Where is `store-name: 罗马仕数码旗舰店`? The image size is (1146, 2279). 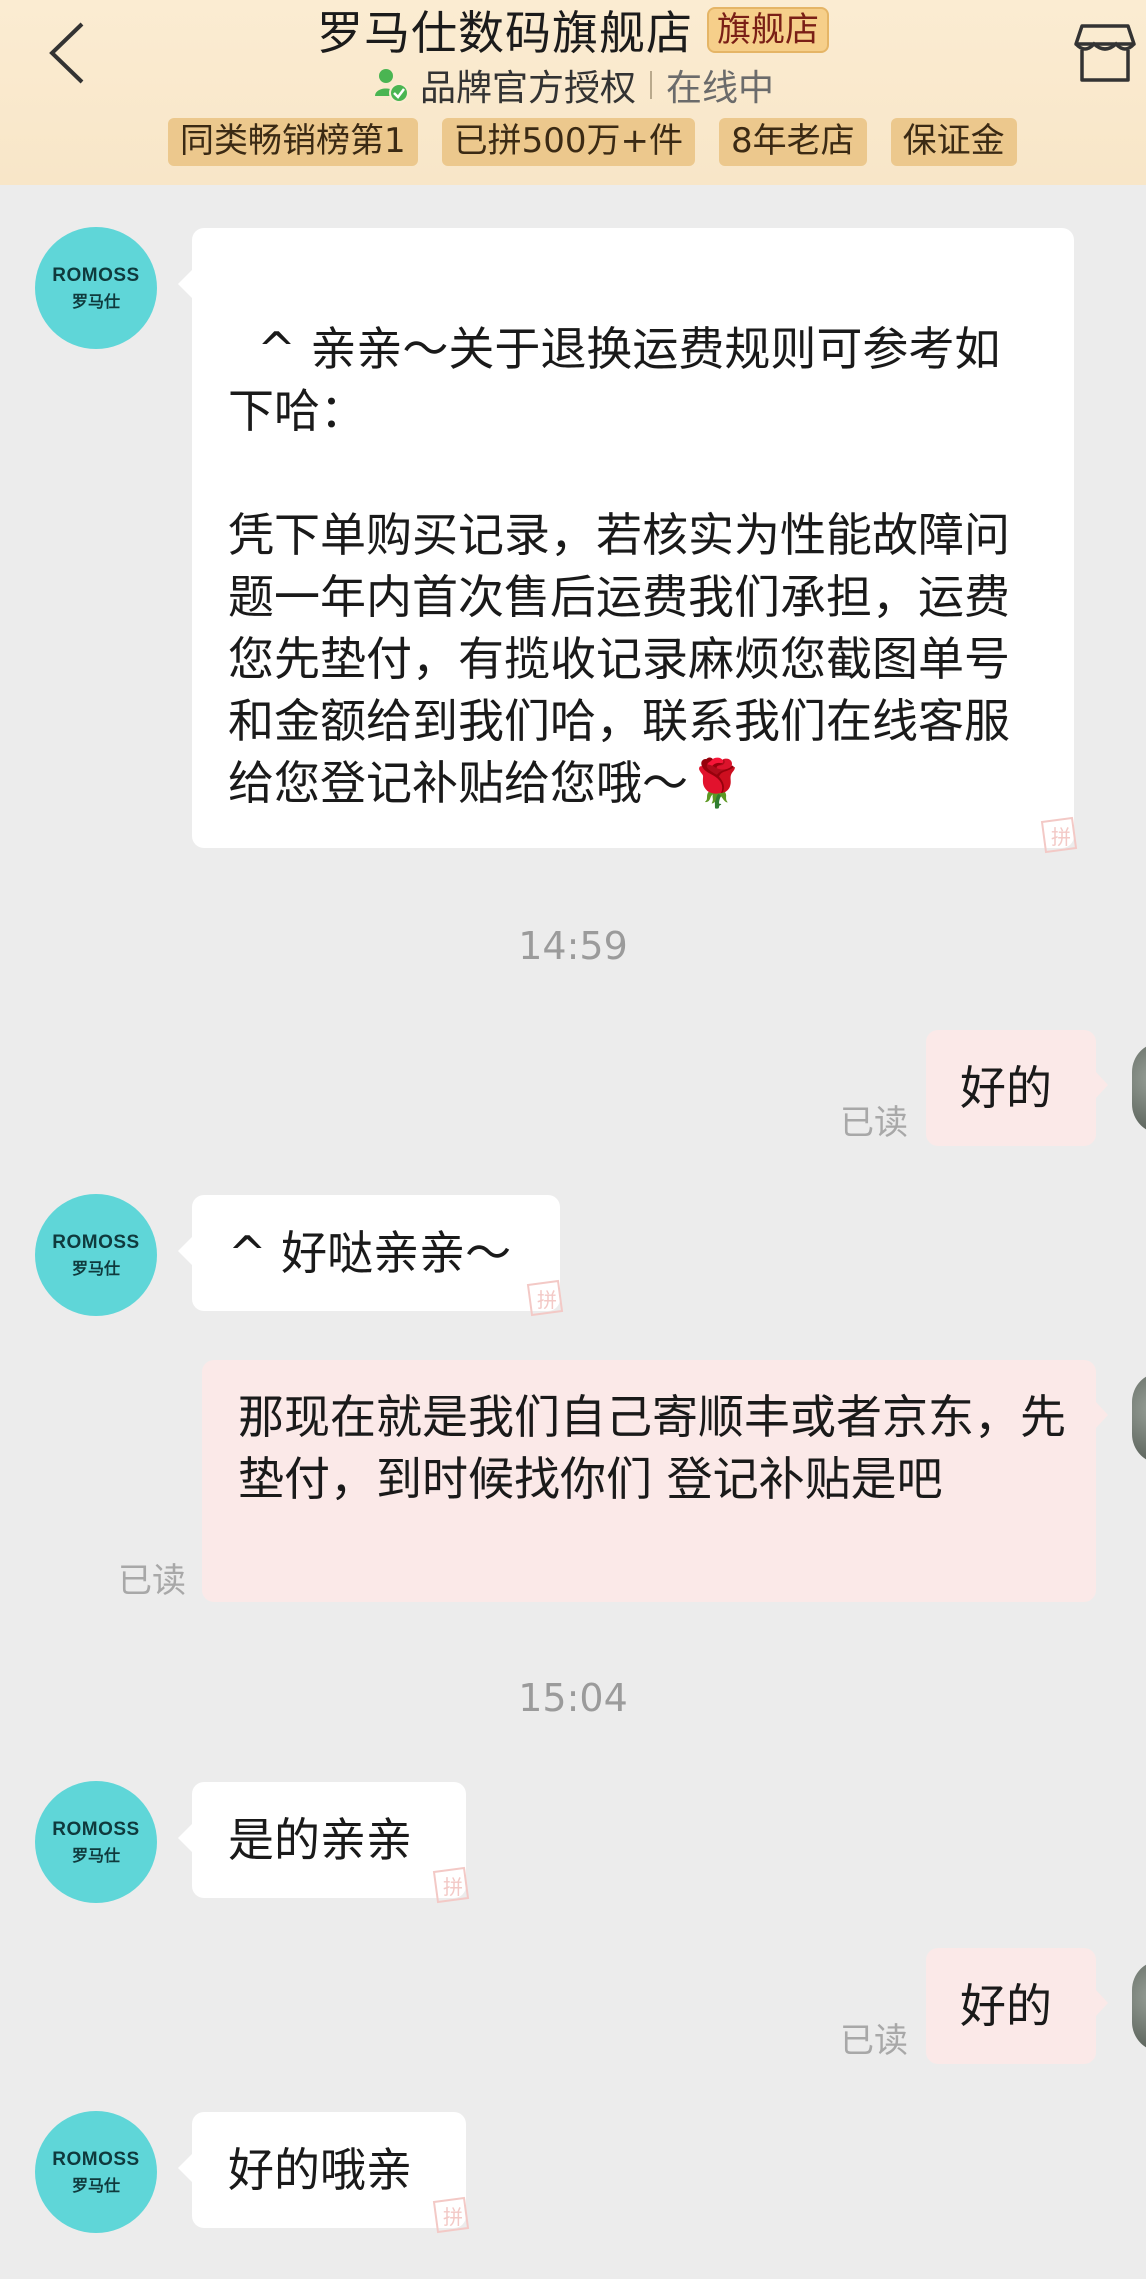 store-name: 罗马仕数码旗舰店 is located at coordinates (505, 31).